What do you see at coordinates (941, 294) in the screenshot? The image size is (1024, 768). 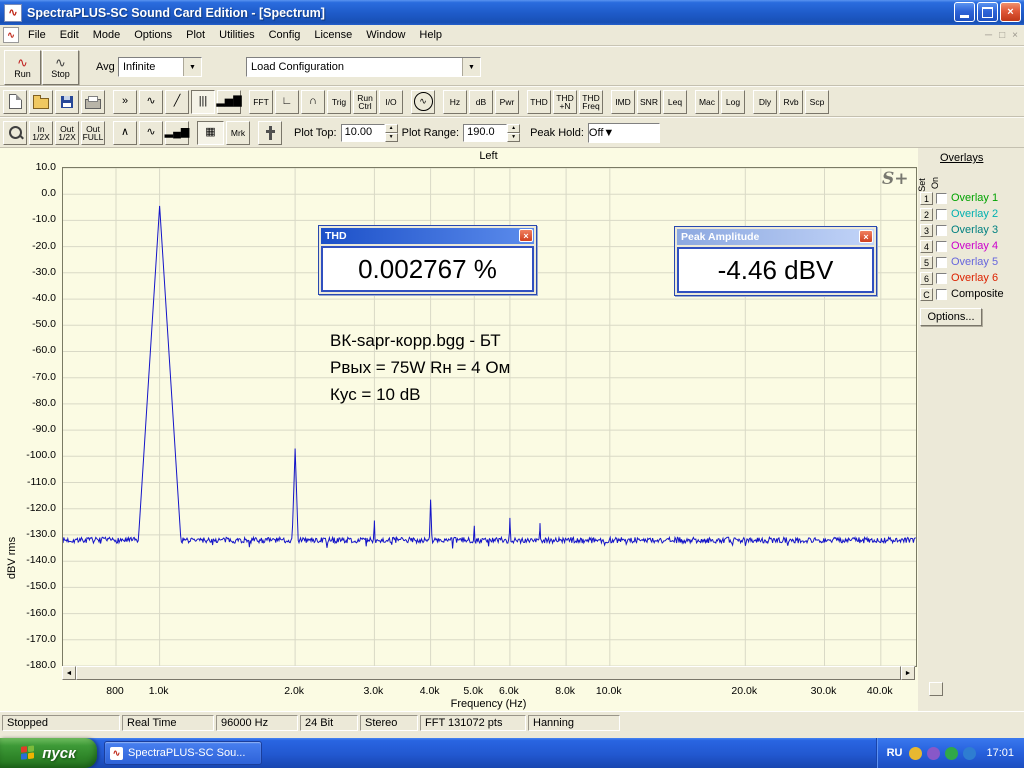 I see `overlay-checkbox-C` at bounding box center [941, 294].